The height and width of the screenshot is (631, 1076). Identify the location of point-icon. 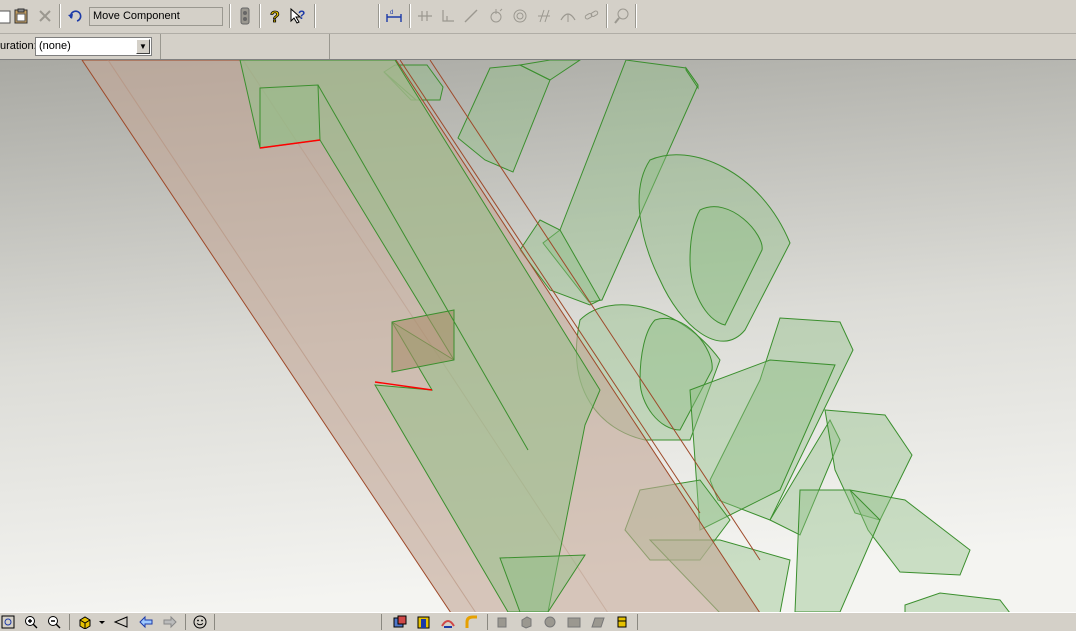
(496, 16).